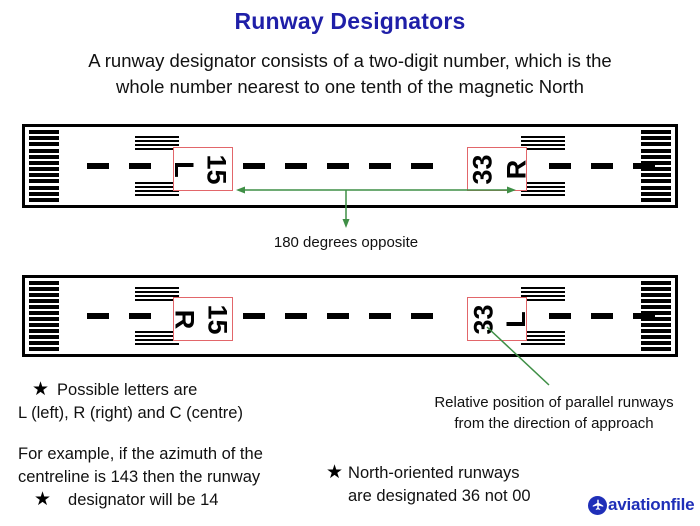 The height and width of the screenshot is (526, 700). Describe the element at coordinates (350, 316) in the screenshot. I see `runway-diagram-bottom: R 15 33 L` at that location.